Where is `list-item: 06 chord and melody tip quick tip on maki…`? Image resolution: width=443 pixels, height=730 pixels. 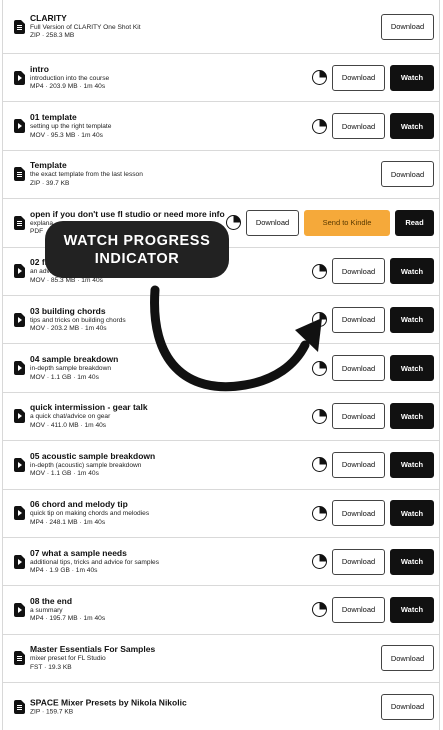
list-item: 06 chord and melody tip quick tip on maki… is located at coordinates (221, 514).